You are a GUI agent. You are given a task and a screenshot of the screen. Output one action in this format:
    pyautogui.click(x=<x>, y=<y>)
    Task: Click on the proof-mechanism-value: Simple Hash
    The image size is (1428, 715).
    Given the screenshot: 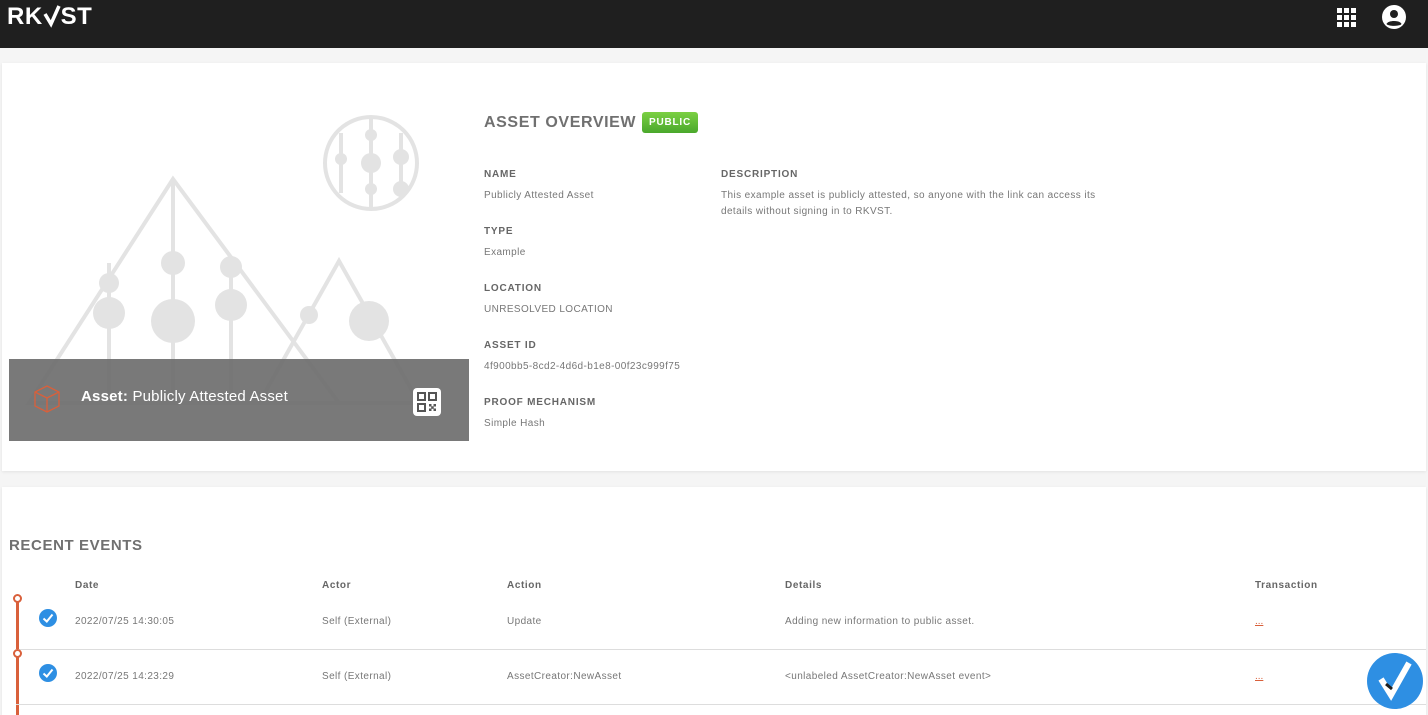 What is the action you would take?
    pyautogui.click(x=515, y=423)
    